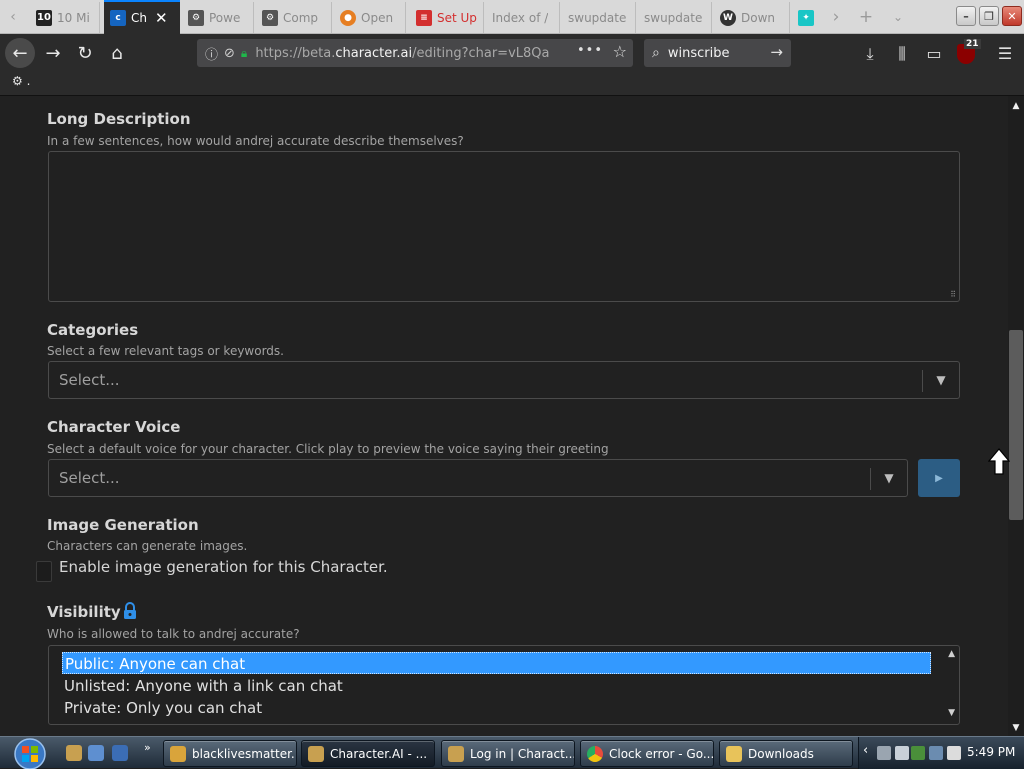  What do you see at coordinates (675, 17) in the screenshot?
I see `tab-swupdate-2: swupdate` at bounding box center [675, 17].